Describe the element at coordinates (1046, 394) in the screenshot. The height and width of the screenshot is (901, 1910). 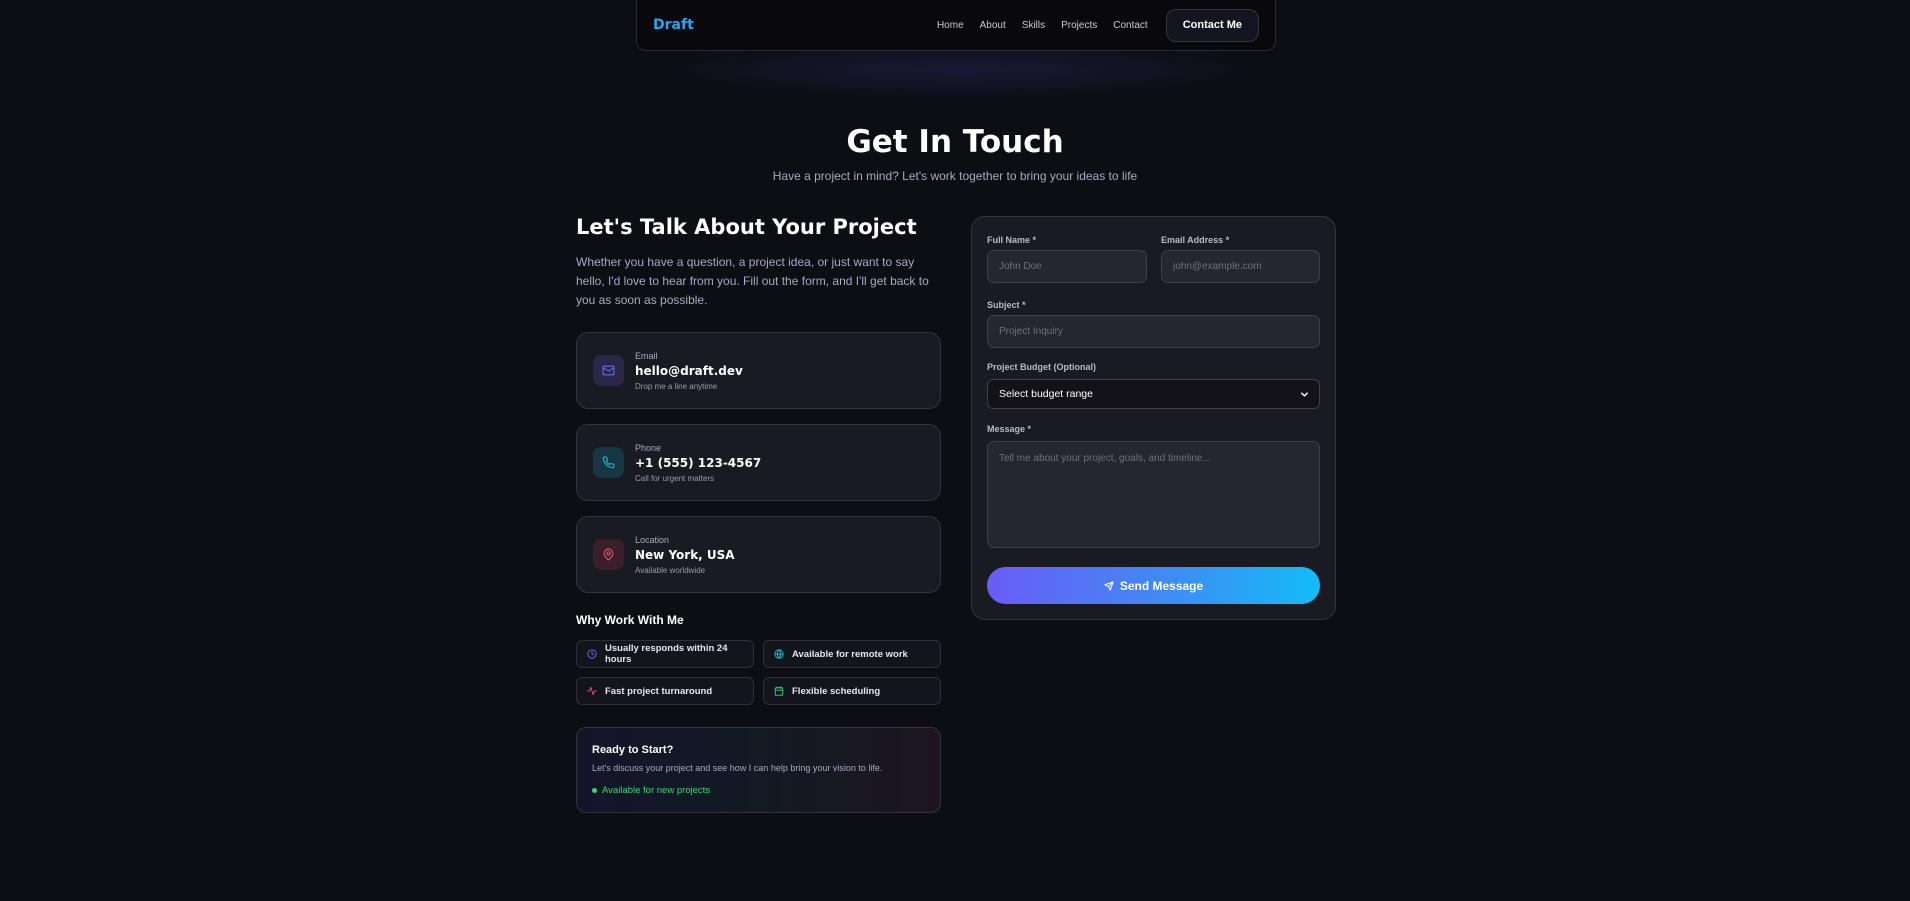
I see `budget-selected-value: Select budget range` at that location.